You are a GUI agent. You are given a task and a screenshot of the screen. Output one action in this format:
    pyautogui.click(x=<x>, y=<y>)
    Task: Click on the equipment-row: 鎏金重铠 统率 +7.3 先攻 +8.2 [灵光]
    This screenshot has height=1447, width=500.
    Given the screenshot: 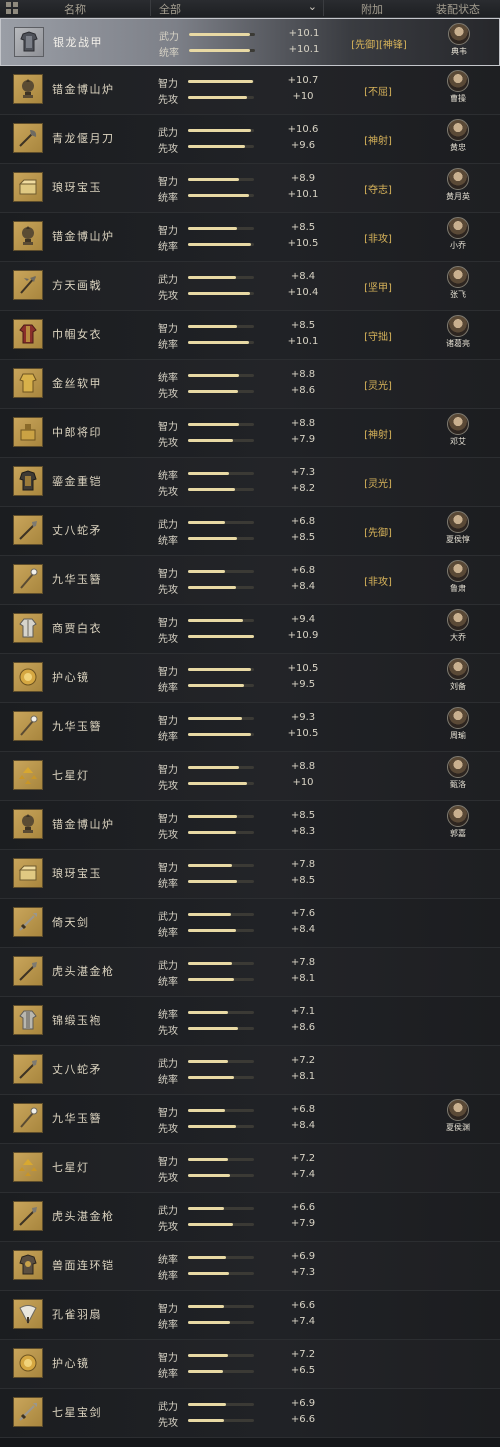 What is the action you would take?
    pyautogui.click(x=250, y=482)
    